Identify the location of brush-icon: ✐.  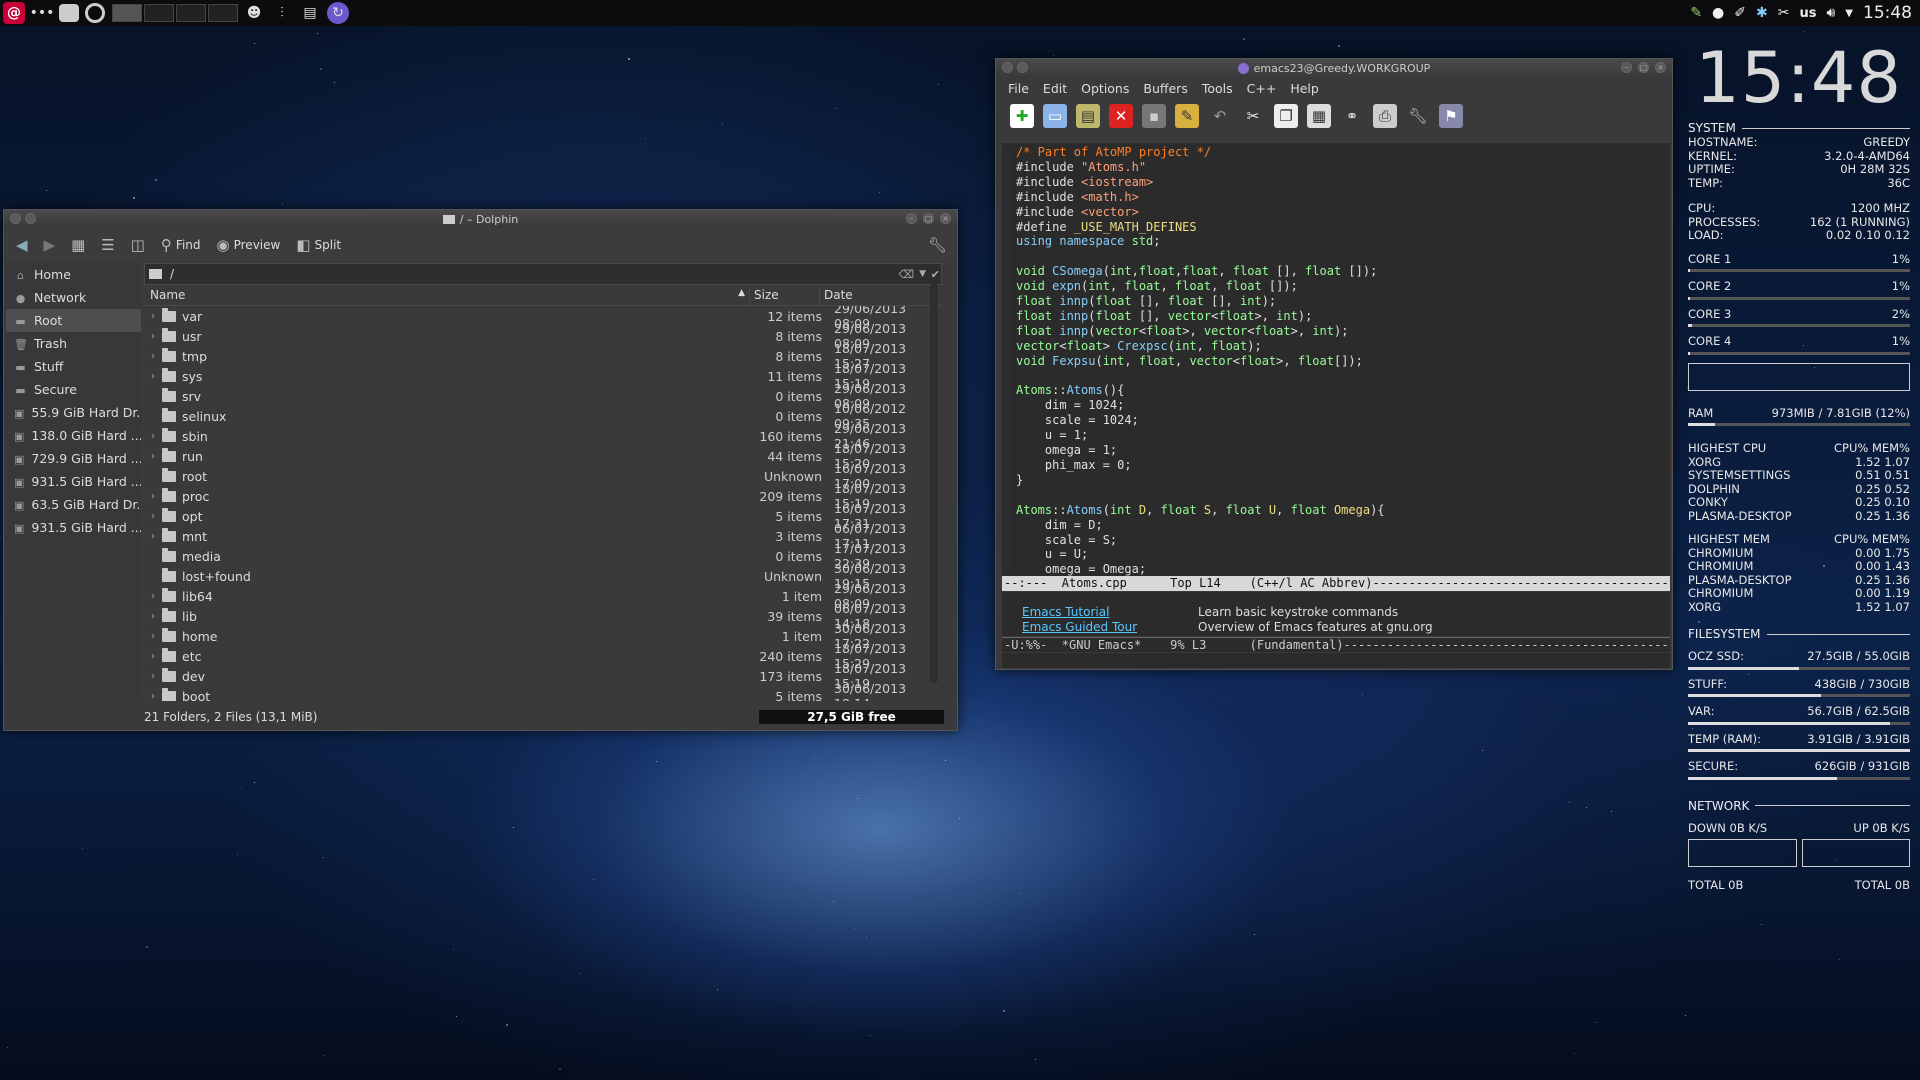
(1740, 13).